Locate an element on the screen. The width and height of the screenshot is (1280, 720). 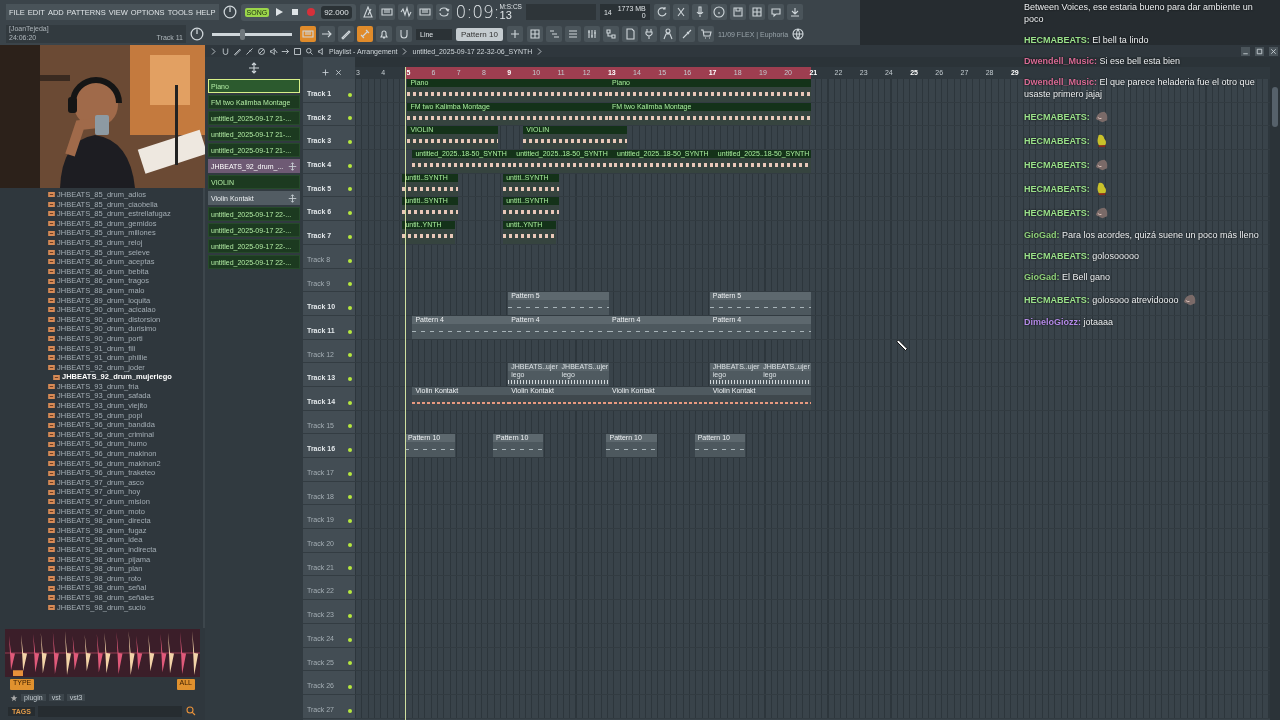
chat-message: DimeloGiozz: jotaaaa is located at coordinates (1069, 322).